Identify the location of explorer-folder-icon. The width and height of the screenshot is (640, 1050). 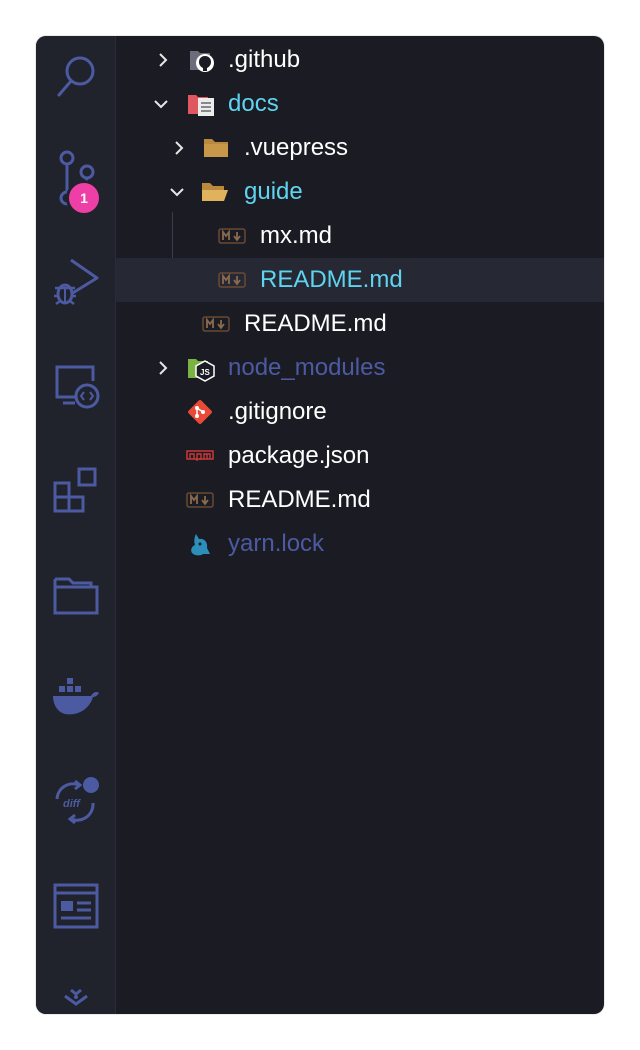
(75, 594).